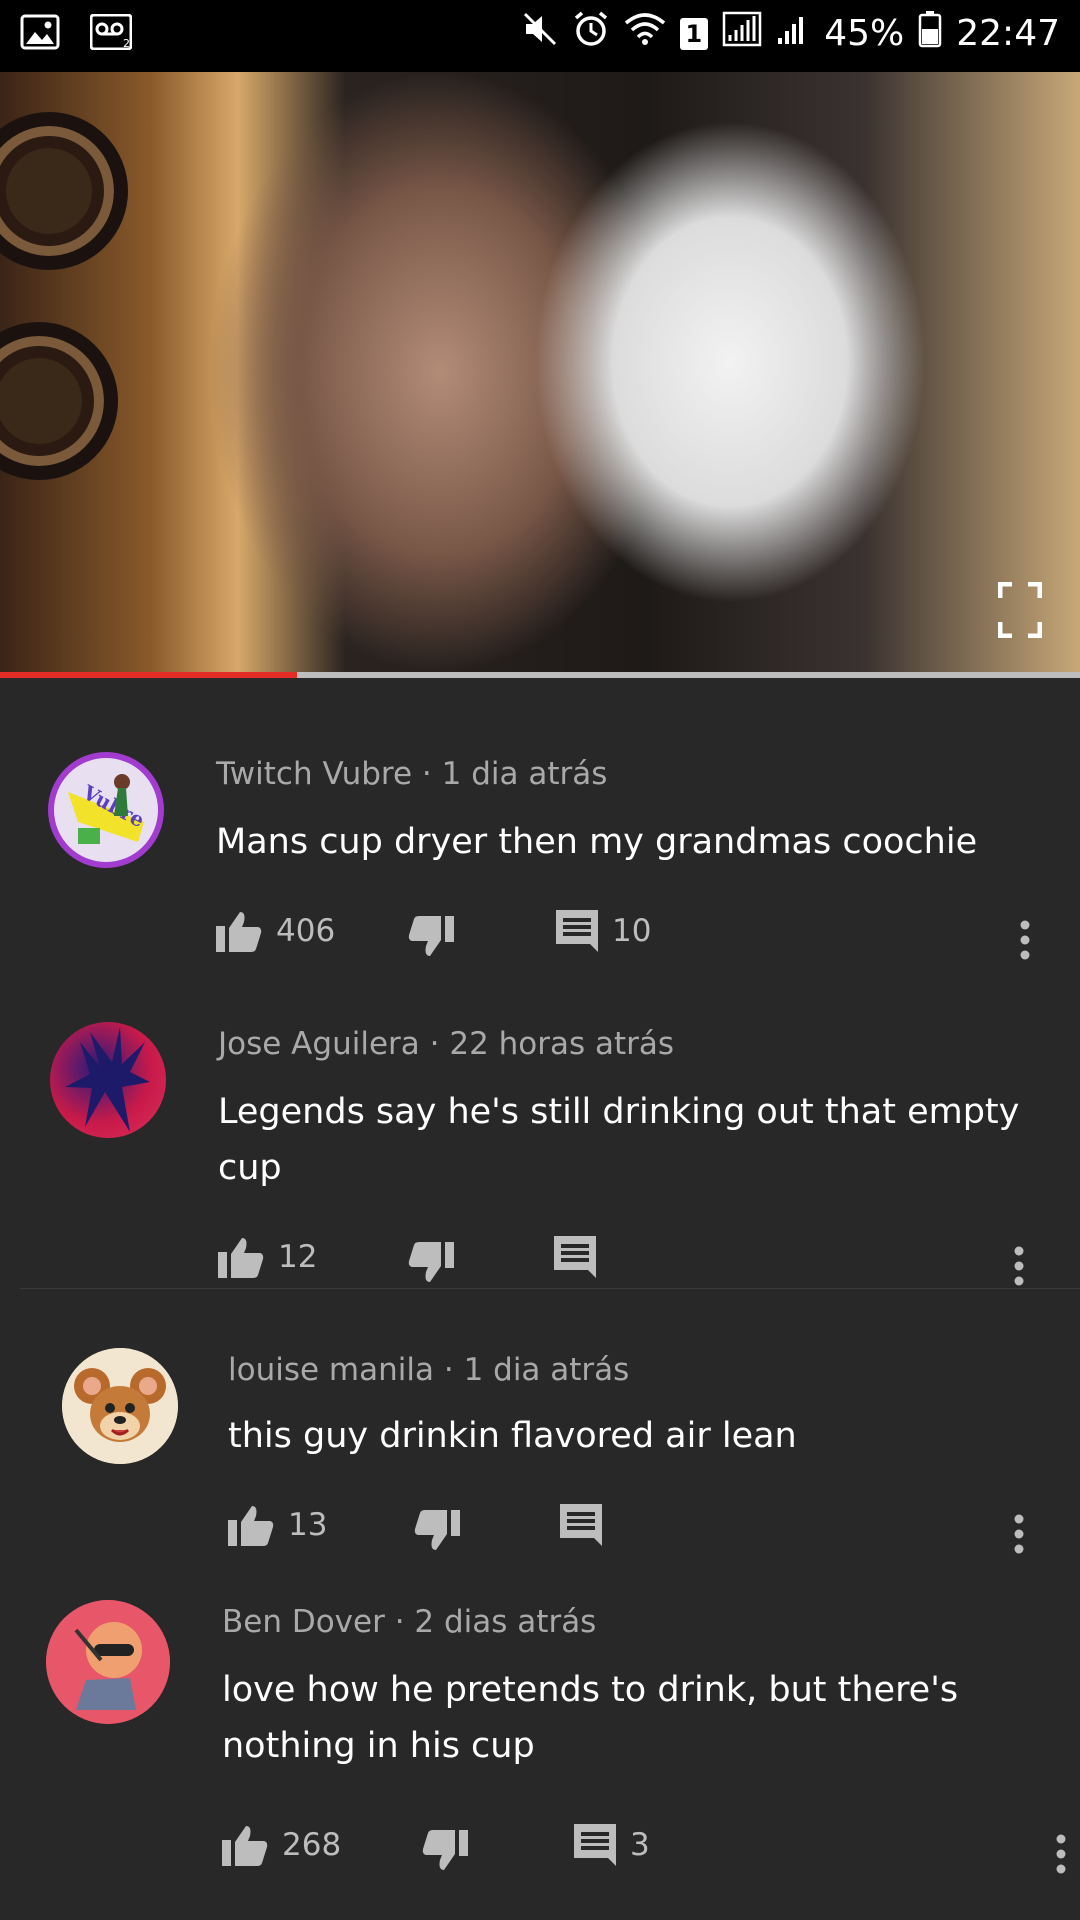 The image size is (1080, 1920). What do you see at coordinates (864, 33) in the screenshot?
I see `battery-percent: 45%` at bounding box center [864, 33].